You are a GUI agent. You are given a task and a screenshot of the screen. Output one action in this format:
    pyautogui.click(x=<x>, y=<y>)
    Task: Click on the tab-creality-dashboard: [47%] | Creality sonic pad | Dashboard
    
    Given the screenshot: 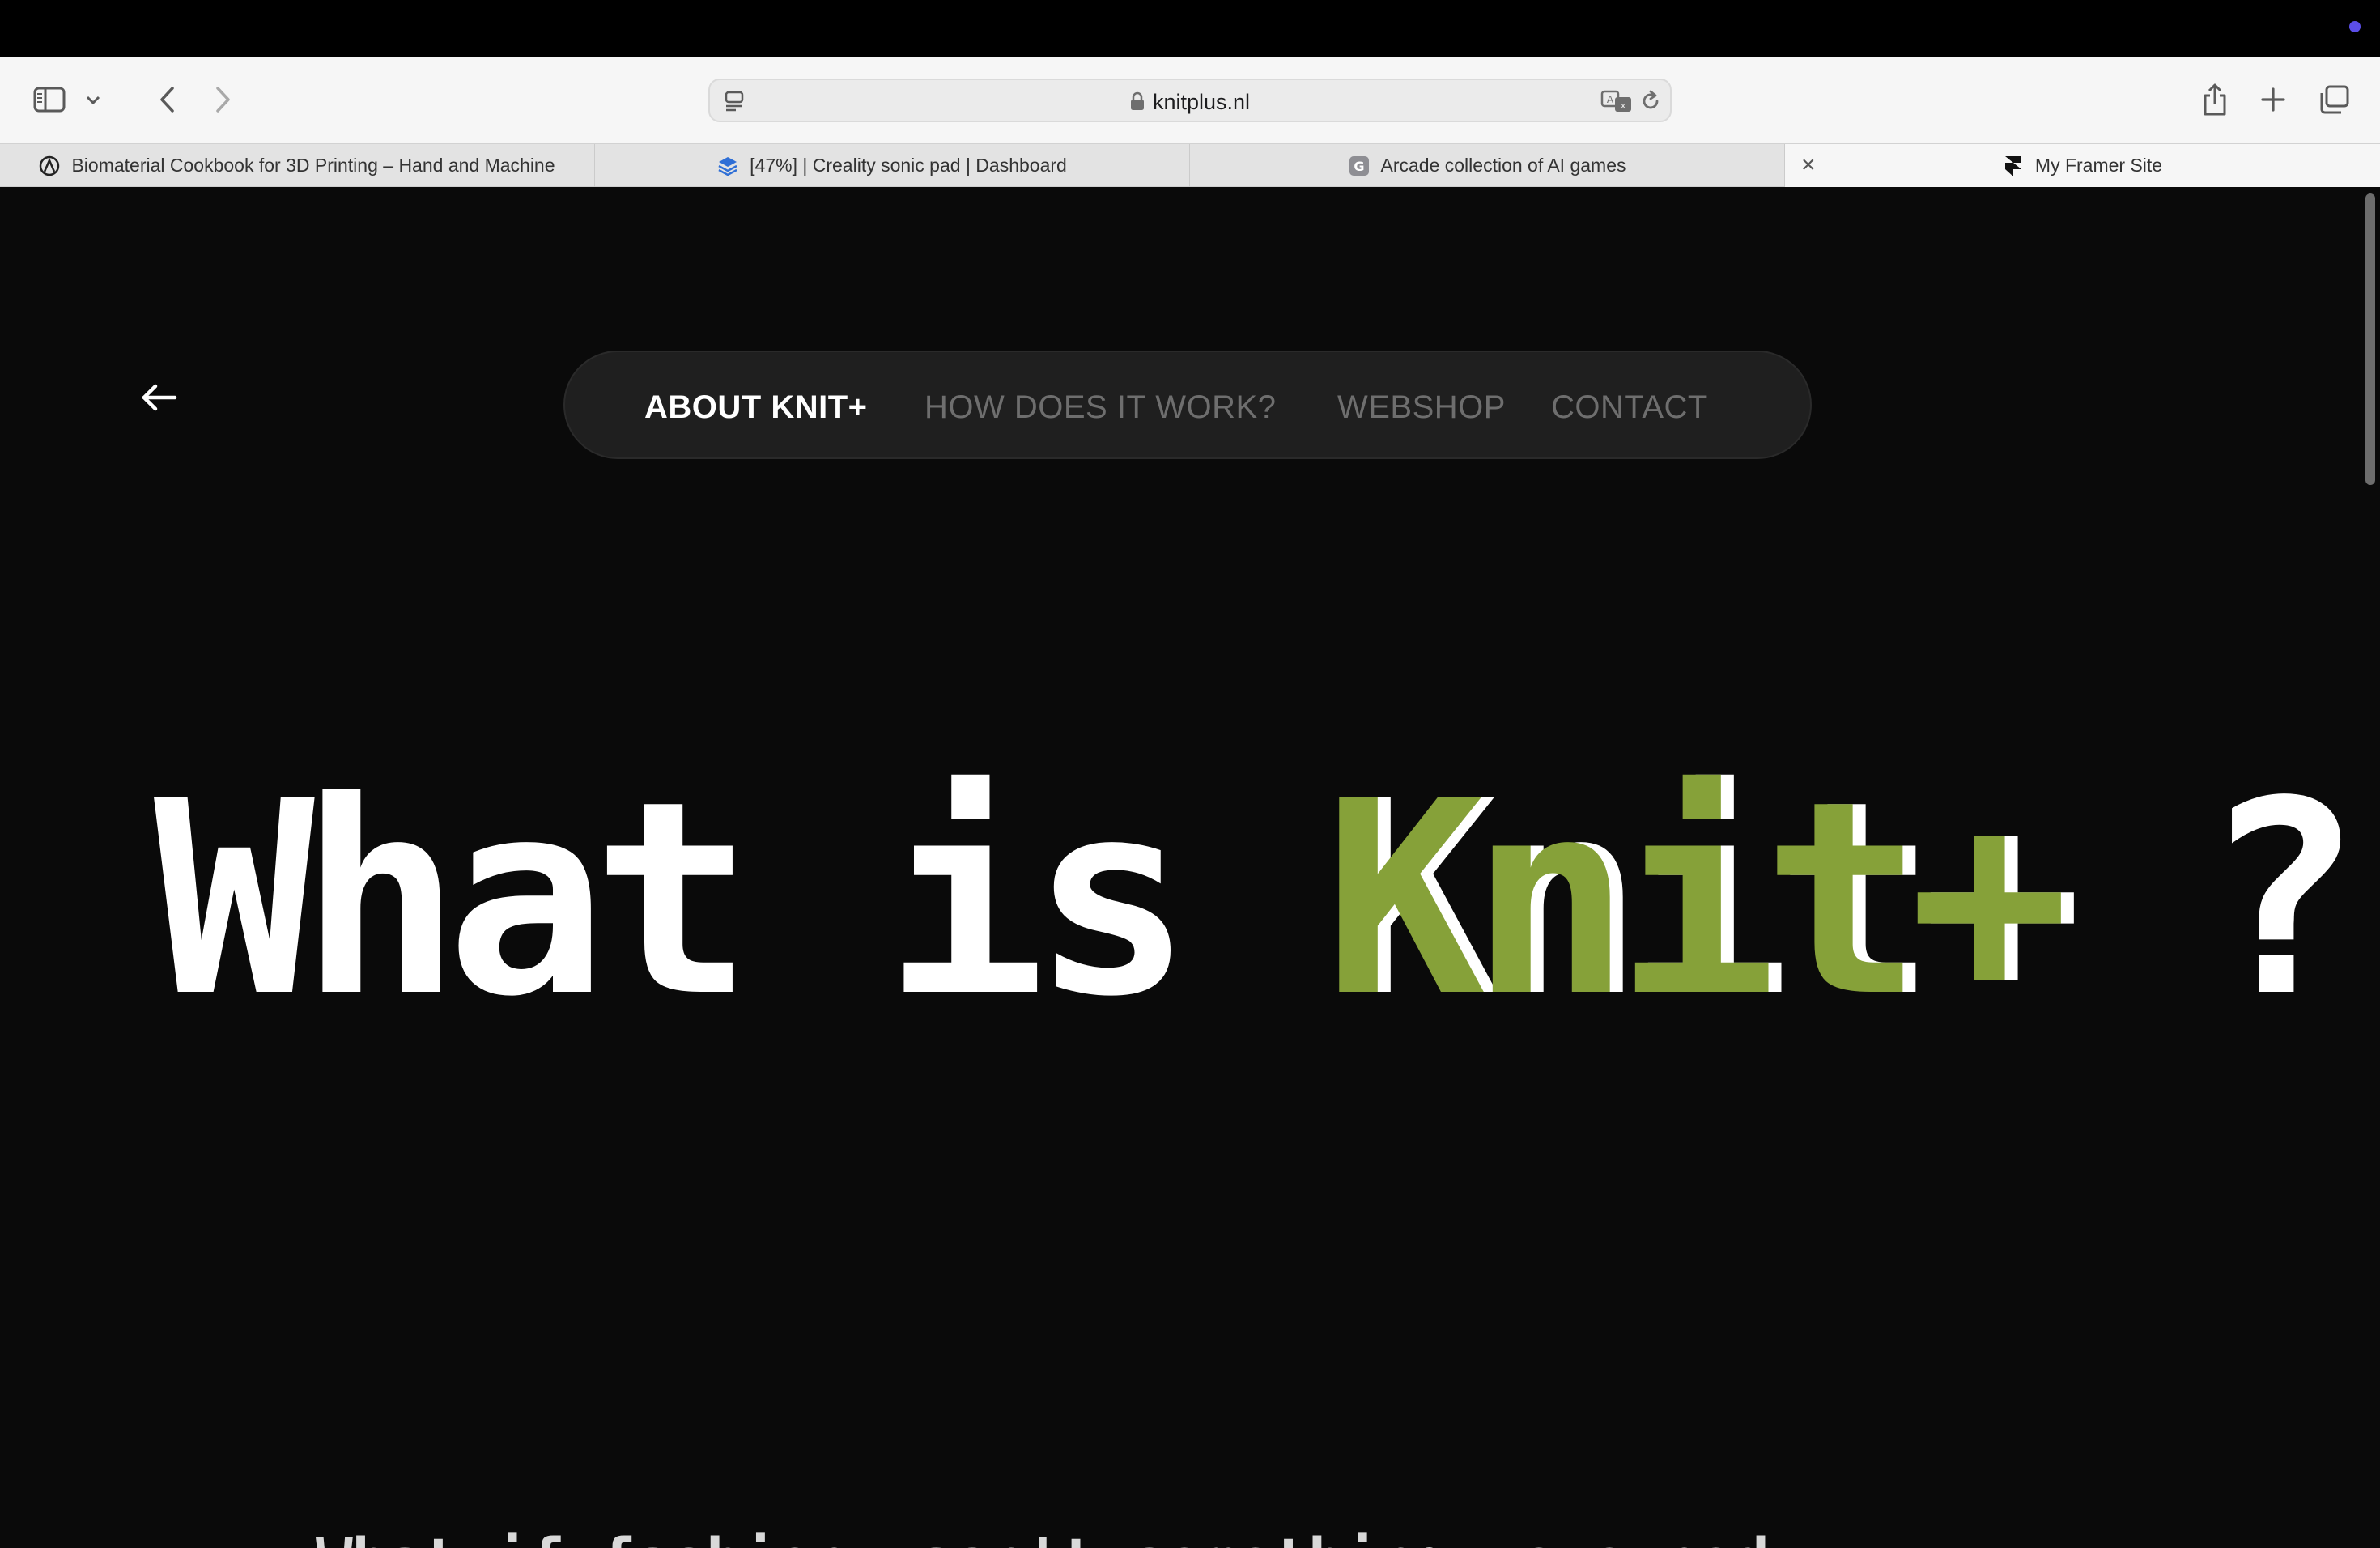 What is the action you would take?
    pyautogui.click(x=892, y=166)
    